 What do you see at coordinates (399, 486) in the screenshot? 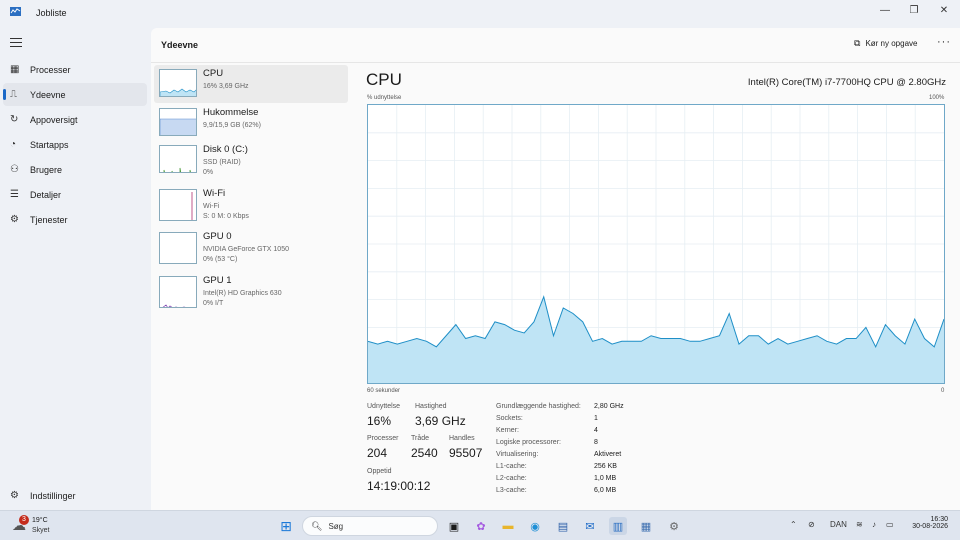
I see `uptime-value: 14:19:00:12` at bounding box center [399, 486].